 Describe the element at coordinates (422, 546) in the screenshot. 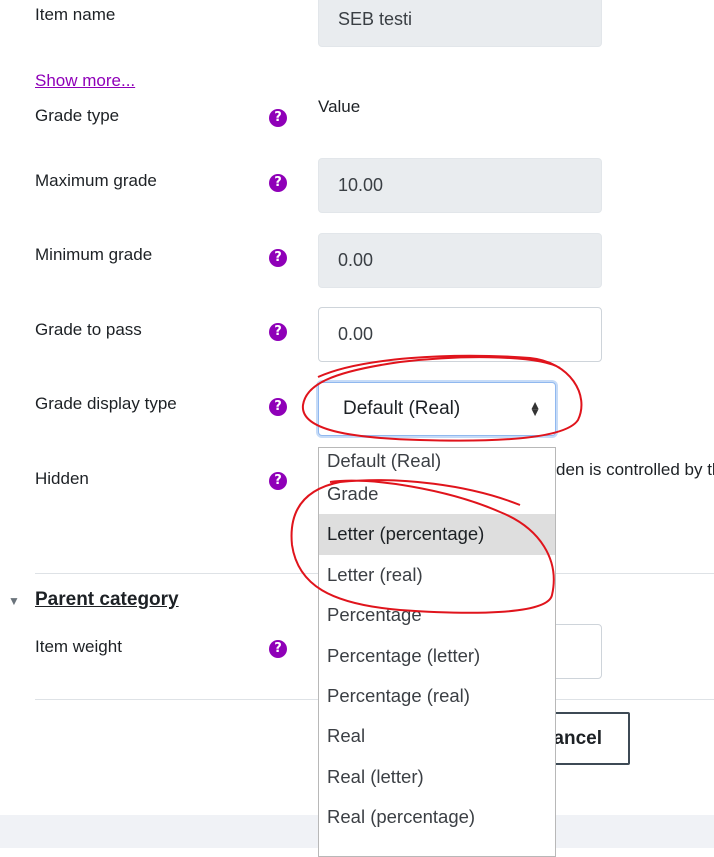

I see `annotation-circle-options` at that location.